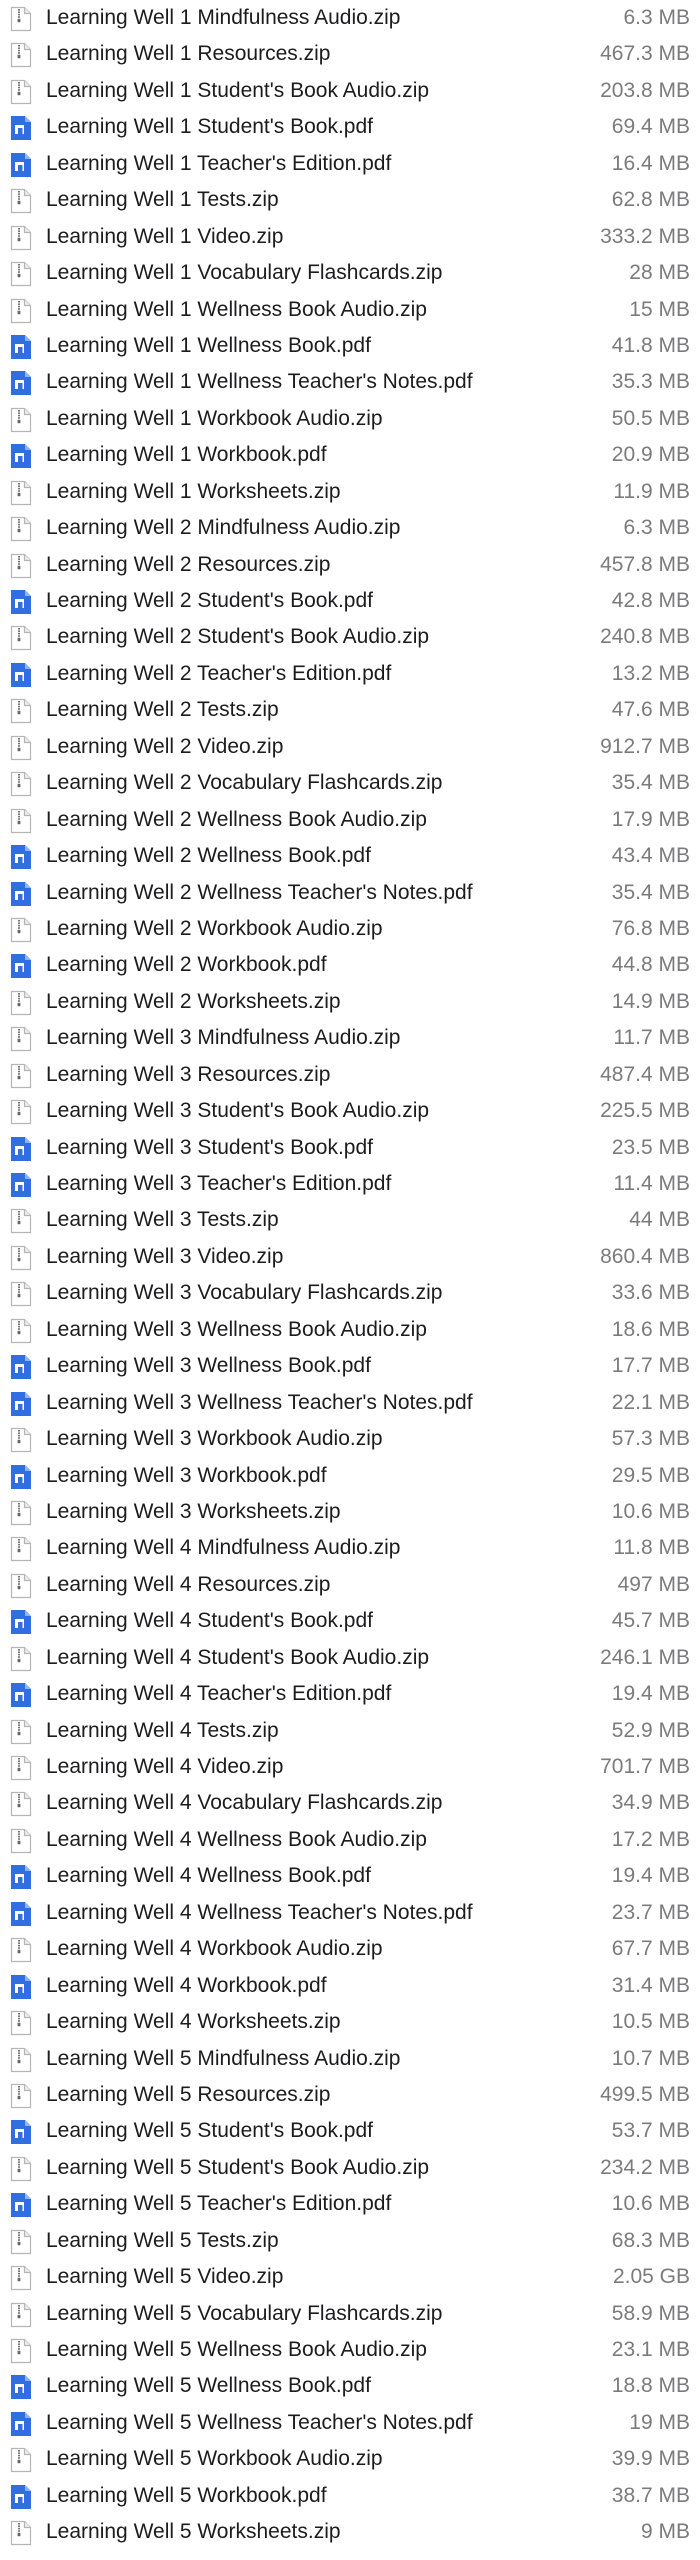 Image resolution: width=700 pixels, height=2560 pixels. What do you see at coordinates (21, 1367) in the screenshot?
I see `pdf-file-icon` at bounding box center [21, 1367].